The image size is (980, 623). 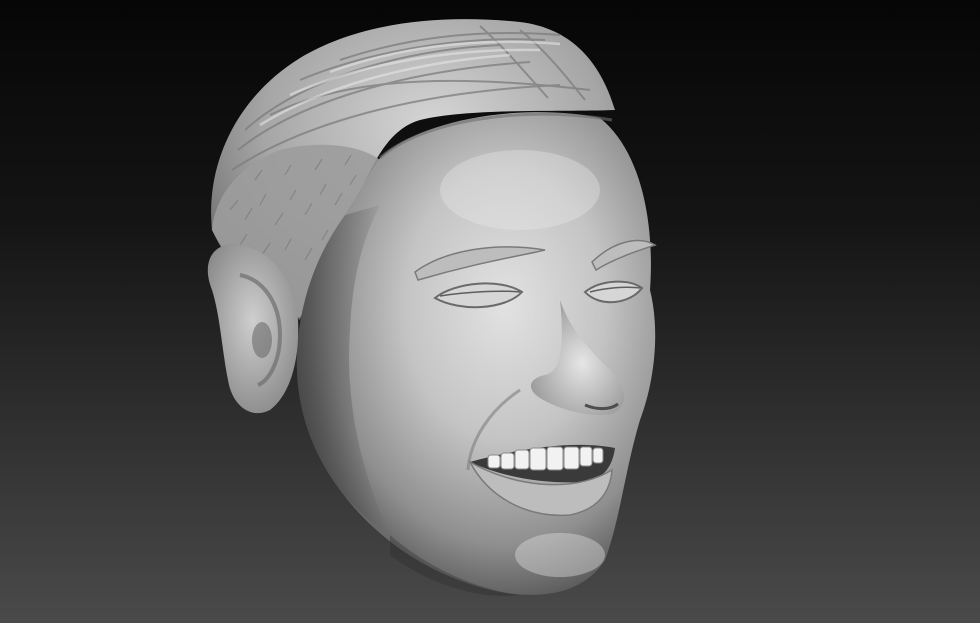 I want to click on forehead-highlight, so click(x=520, y=190).